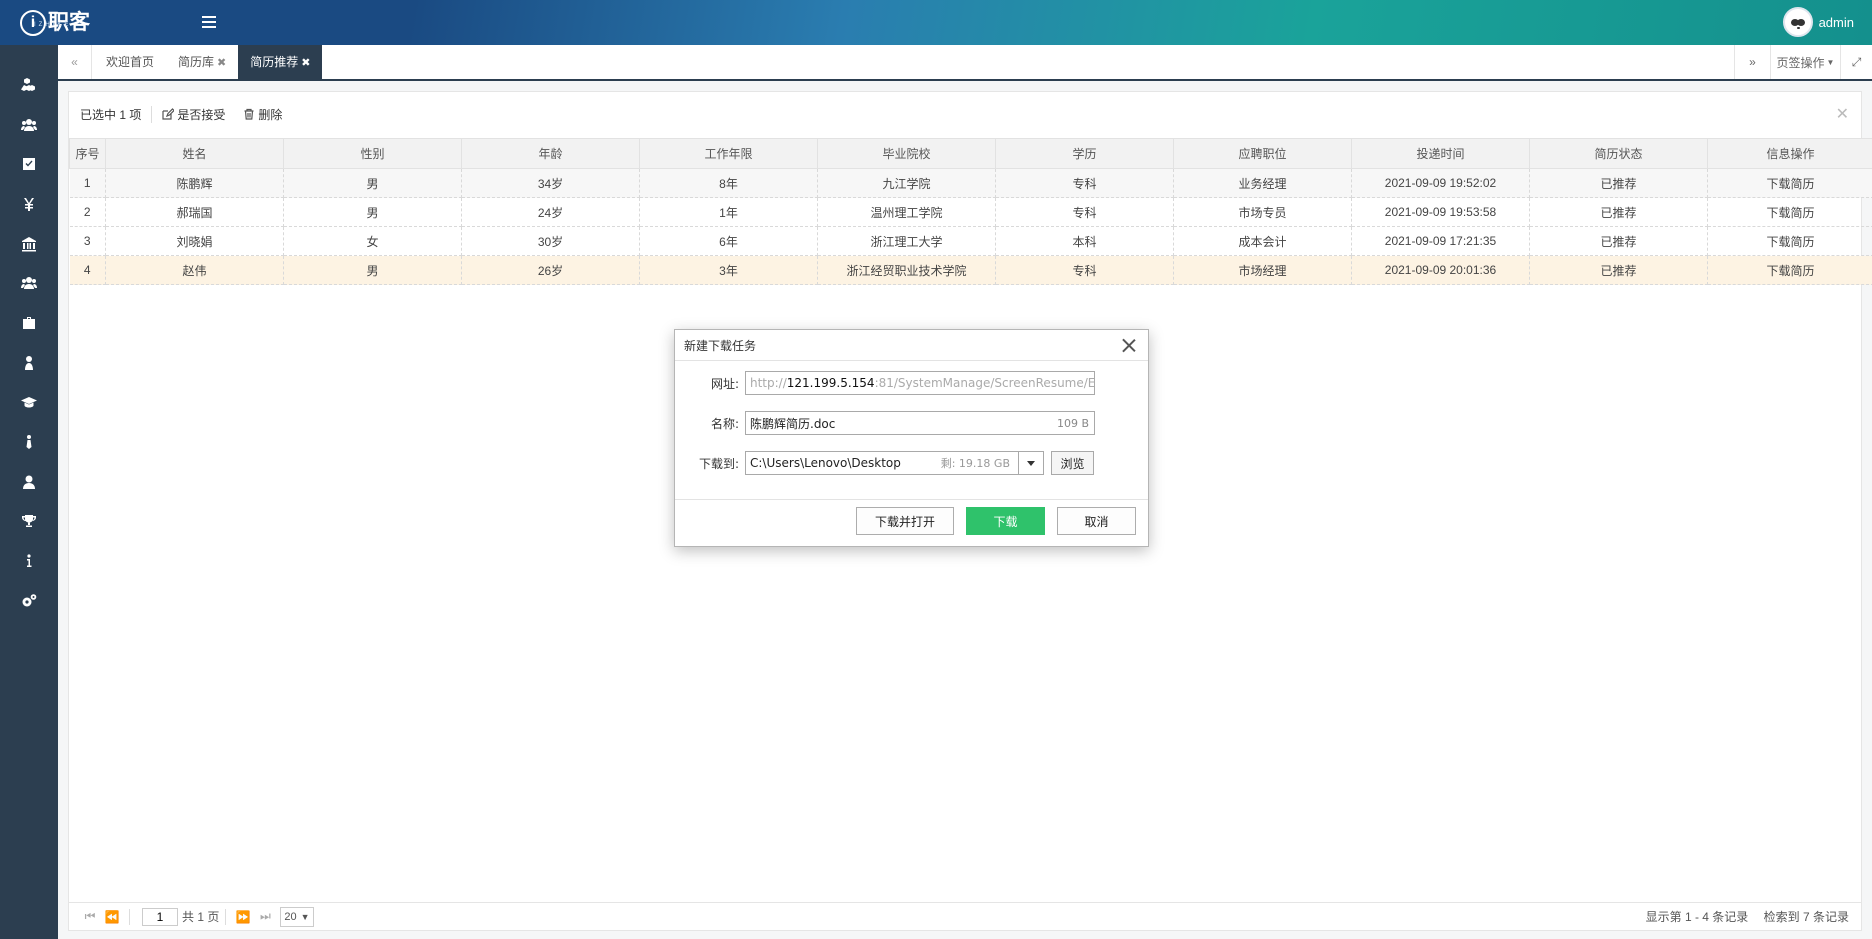 The width and height of the screenshot is (1872, 939). Describe the element at coordinates (718, 463) in the screenshot. I see `path-label: 下载到:` at that location.